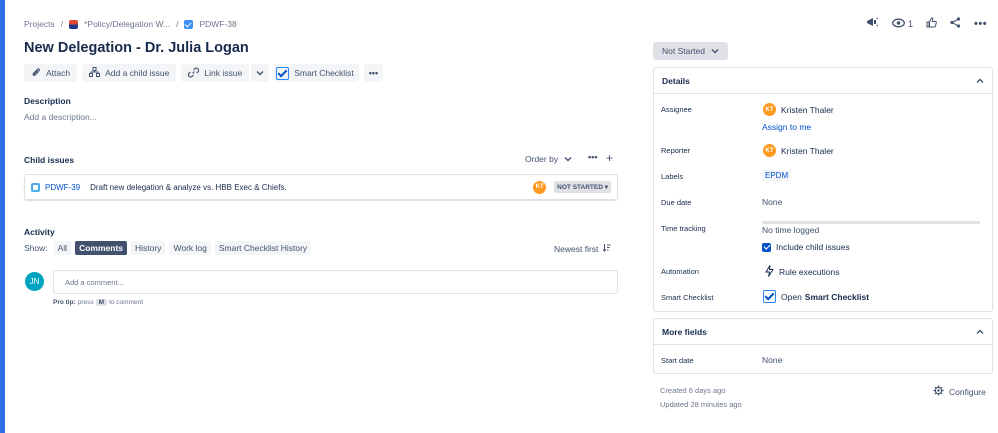  I want to click on time-tracking-bar, so click(871, 222).